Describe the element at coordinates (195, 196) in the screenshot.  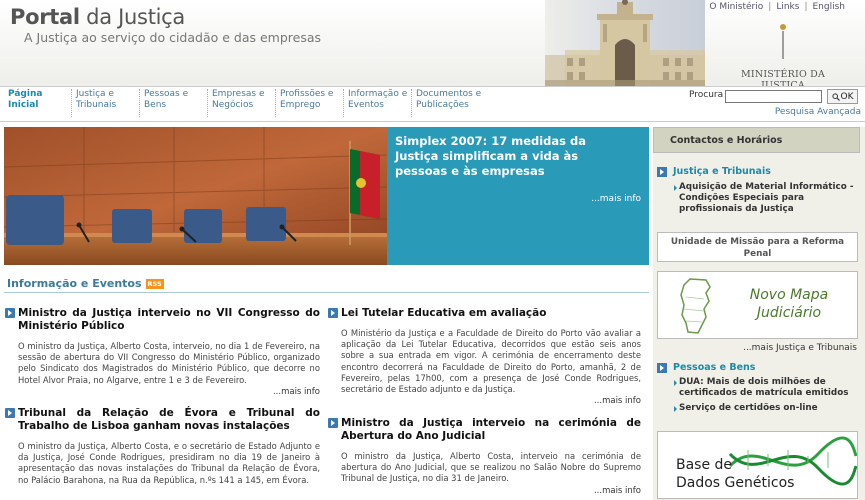
I see `courtroom-photo` at that location.